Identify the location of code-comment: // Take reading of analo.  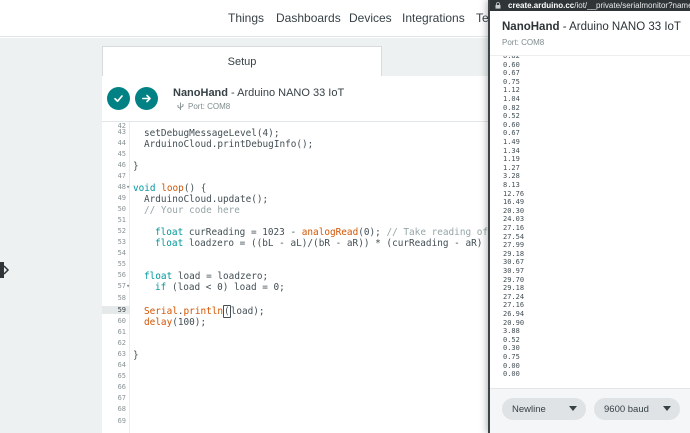
(443, 232).